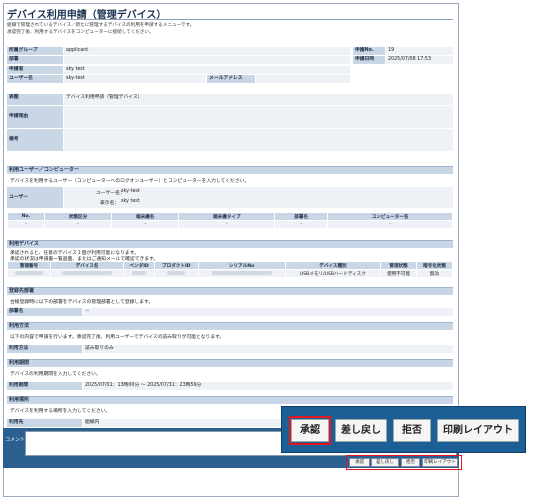  What do you see at coordinates (230, 363) in the screenshot?
I see `period-section-header: 利用期間` at bounding box center [230, 363].